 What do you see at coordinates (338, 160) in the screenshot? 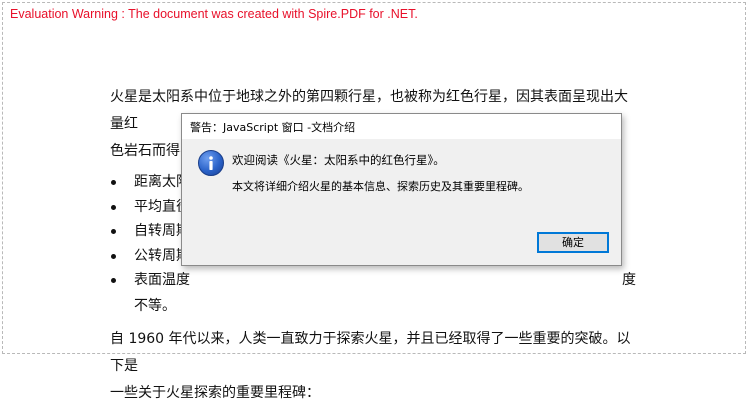
I see `dialog-message-line-1: 欢迎阅读《火星：太阳系中的红色行星》。` at bounding box center [338, 160].